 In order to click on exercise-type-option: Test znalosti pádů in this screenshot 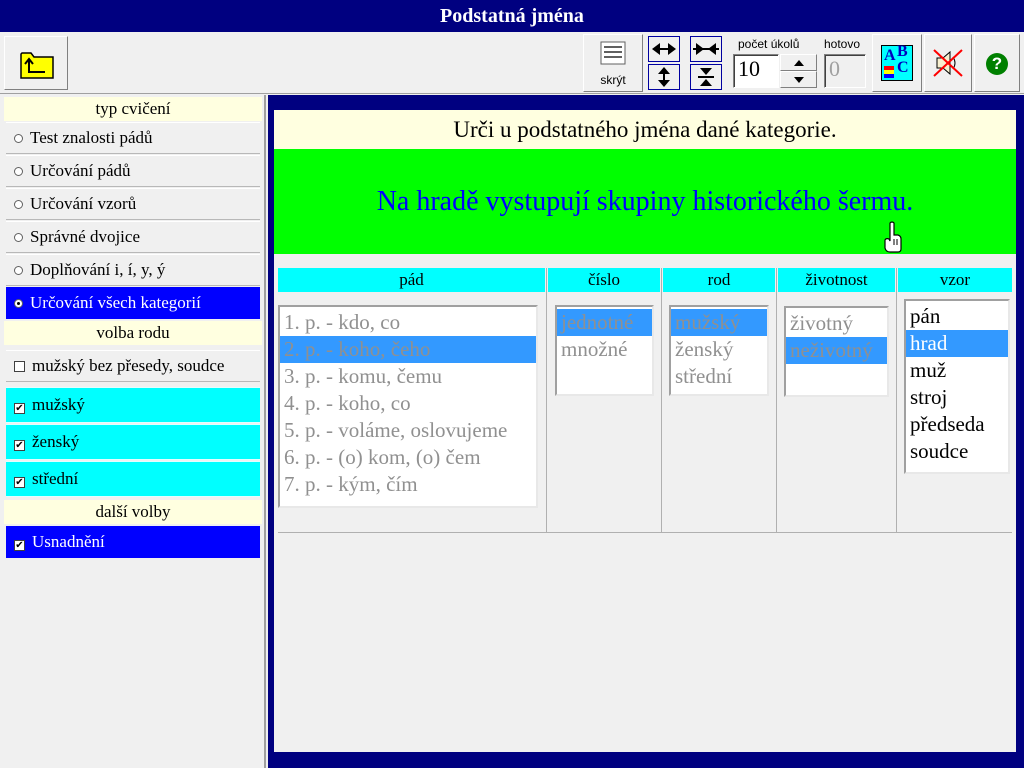, I will do `click(133, 138)`.